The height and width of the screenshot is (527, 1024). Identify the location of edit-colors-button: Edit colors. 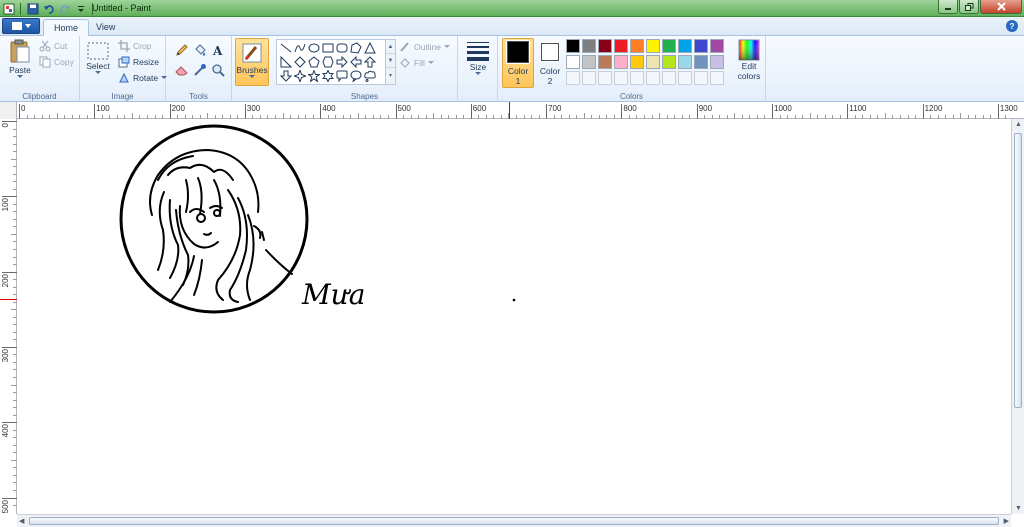
(749, 60).